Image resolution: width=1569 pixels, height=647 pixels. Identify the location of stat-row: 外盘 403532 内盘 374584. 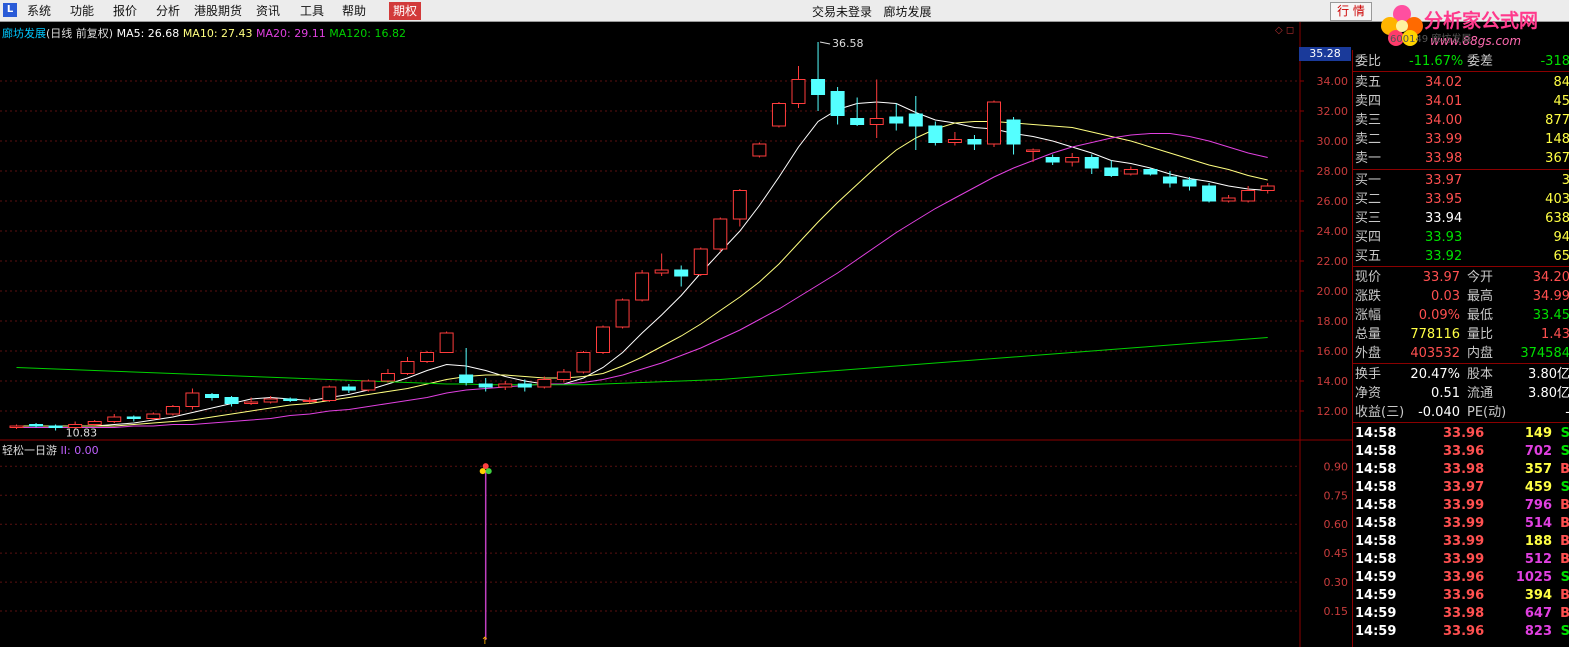
(1461, 353).